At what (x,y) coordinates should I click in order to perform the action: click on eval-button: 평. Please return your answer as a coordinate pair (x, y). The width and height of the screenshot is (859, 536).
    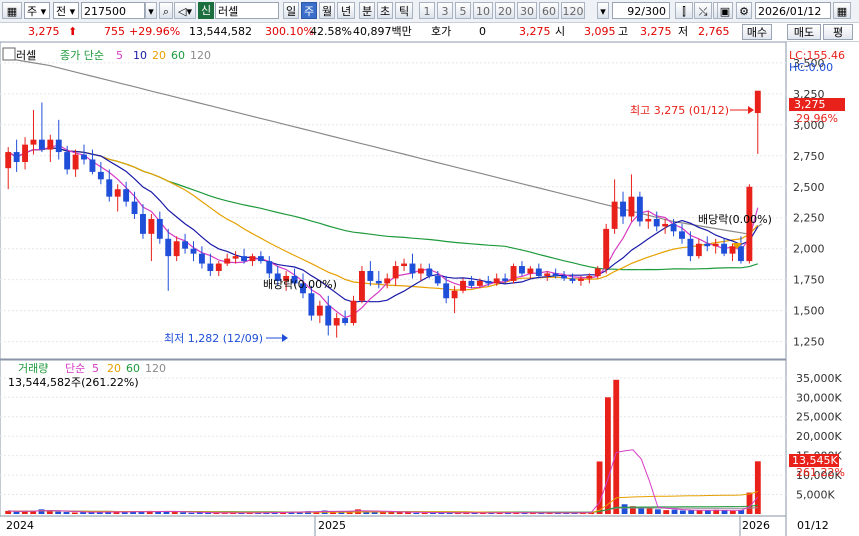
    Looking at the image, I should click on (838, 32).